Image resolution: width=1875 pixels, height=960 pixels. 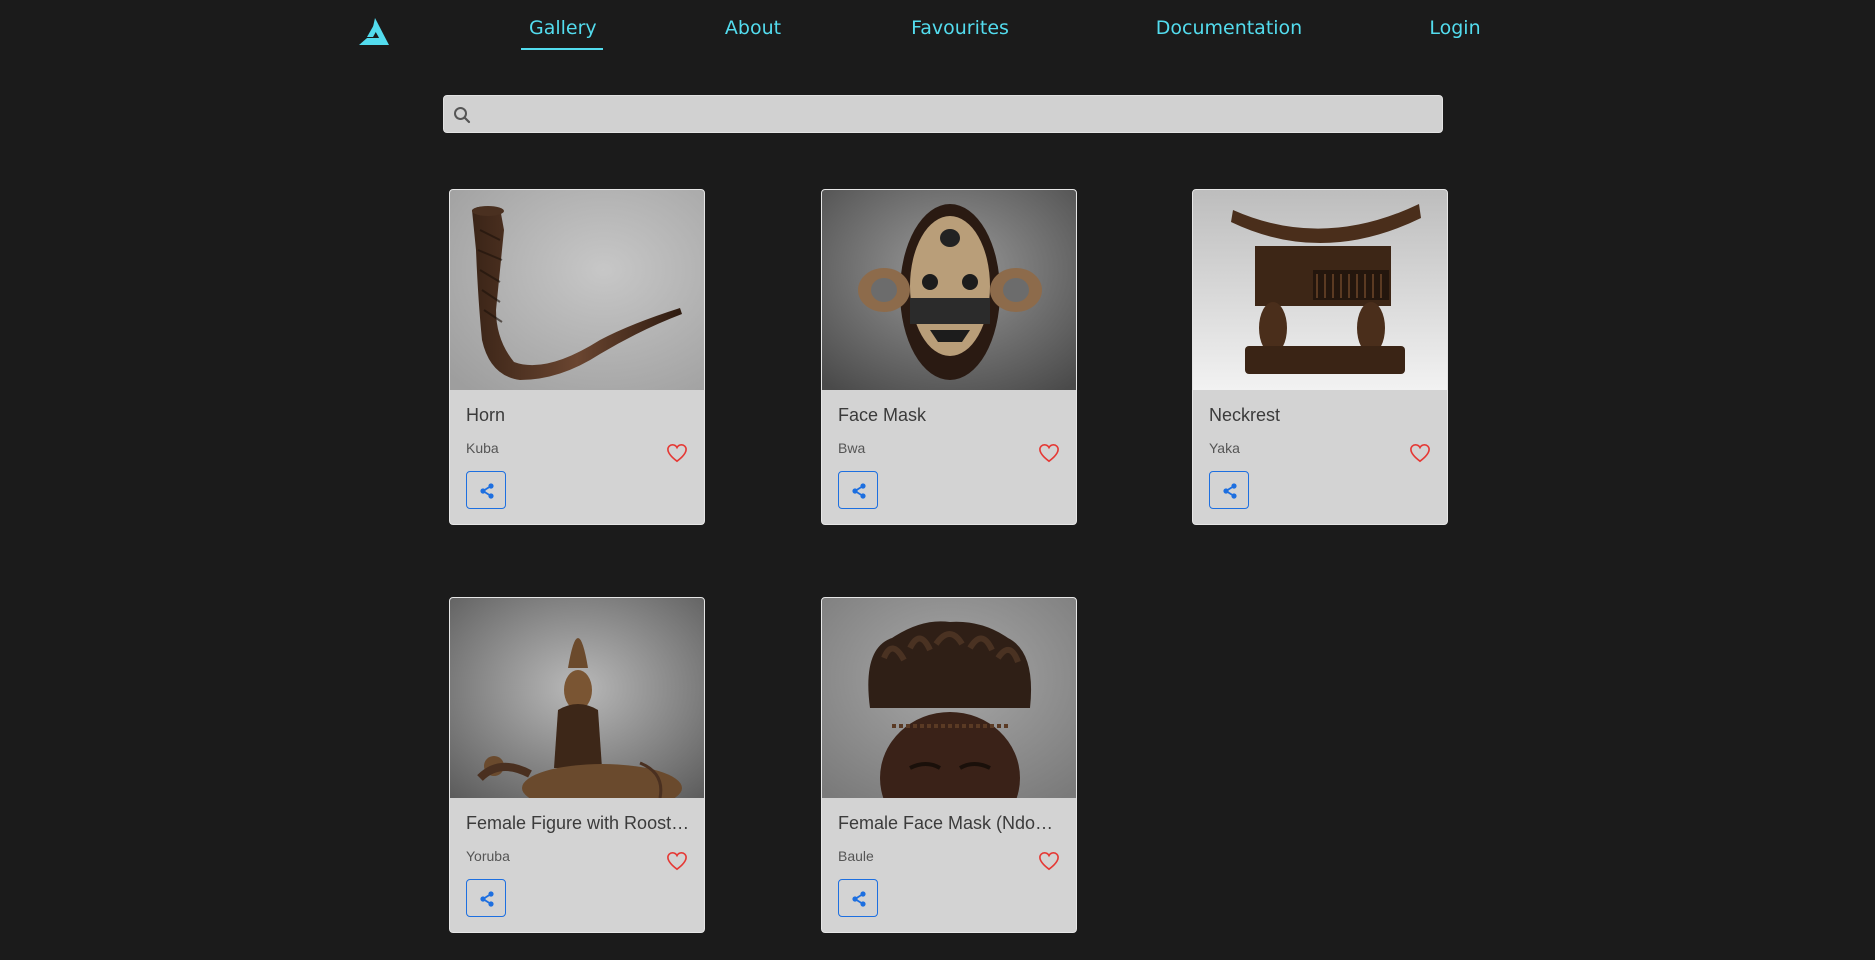 I want to click on nav-gallery: Gallery, so click(x=562, y=32).